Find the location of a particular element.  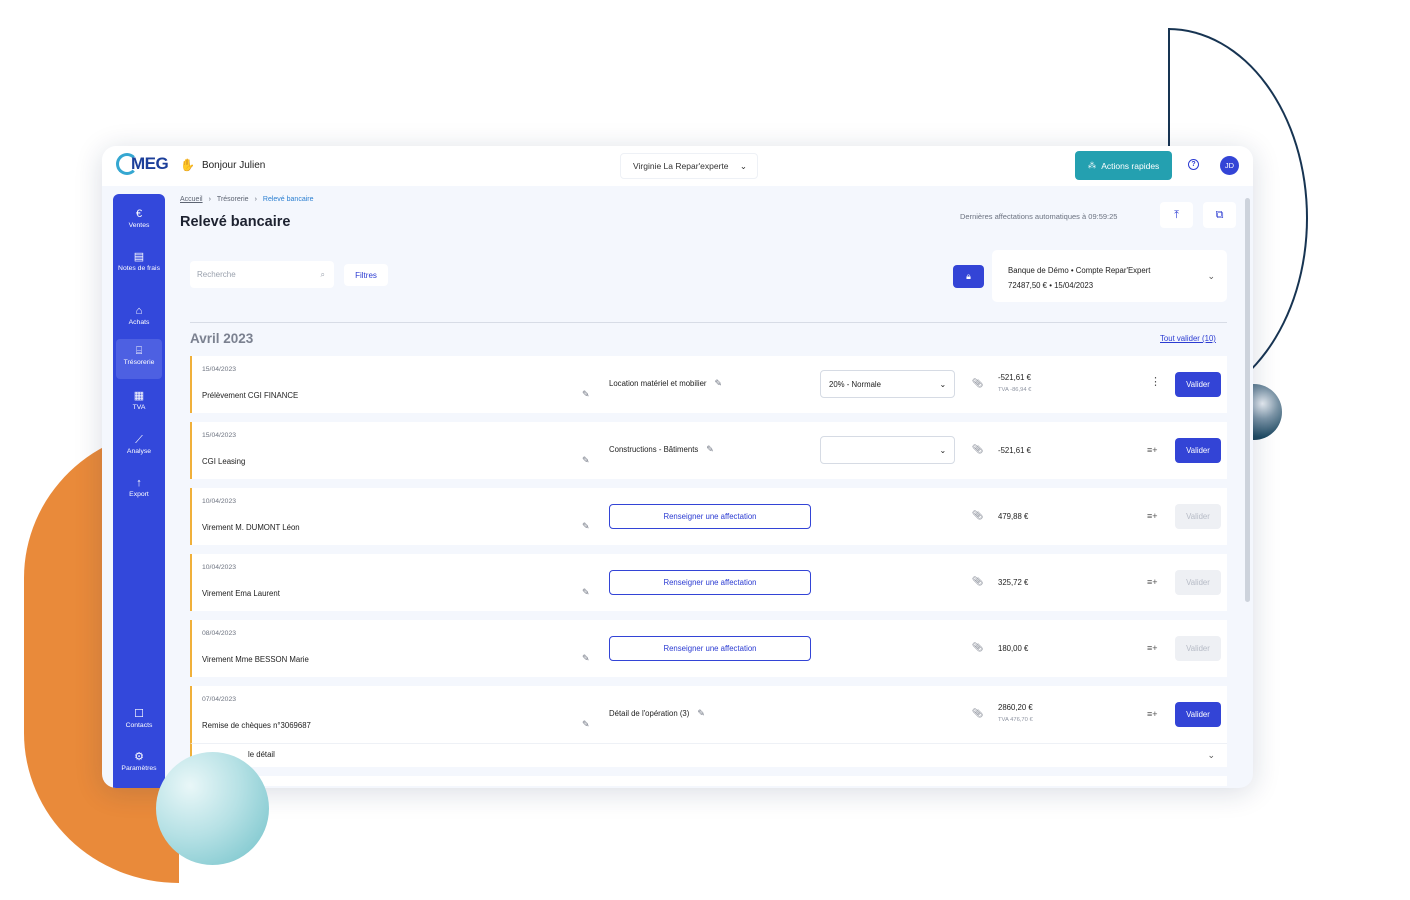

breadcrumb-home-link: Accueil is located at coordinates (191, 199).